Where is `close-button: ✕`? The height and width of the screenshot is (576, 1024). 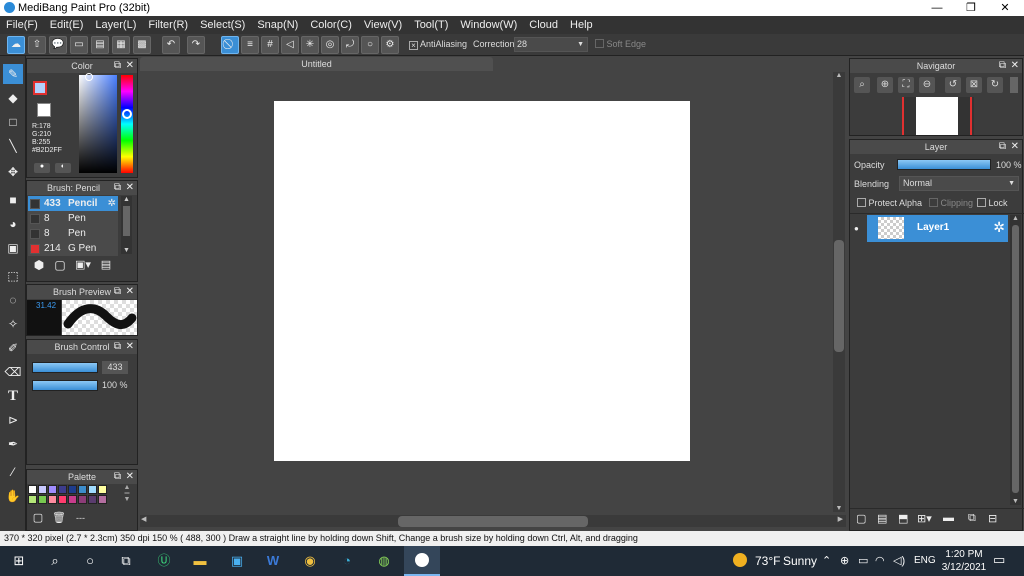 close-button: ✕ is located at coordinates (1005, 8).